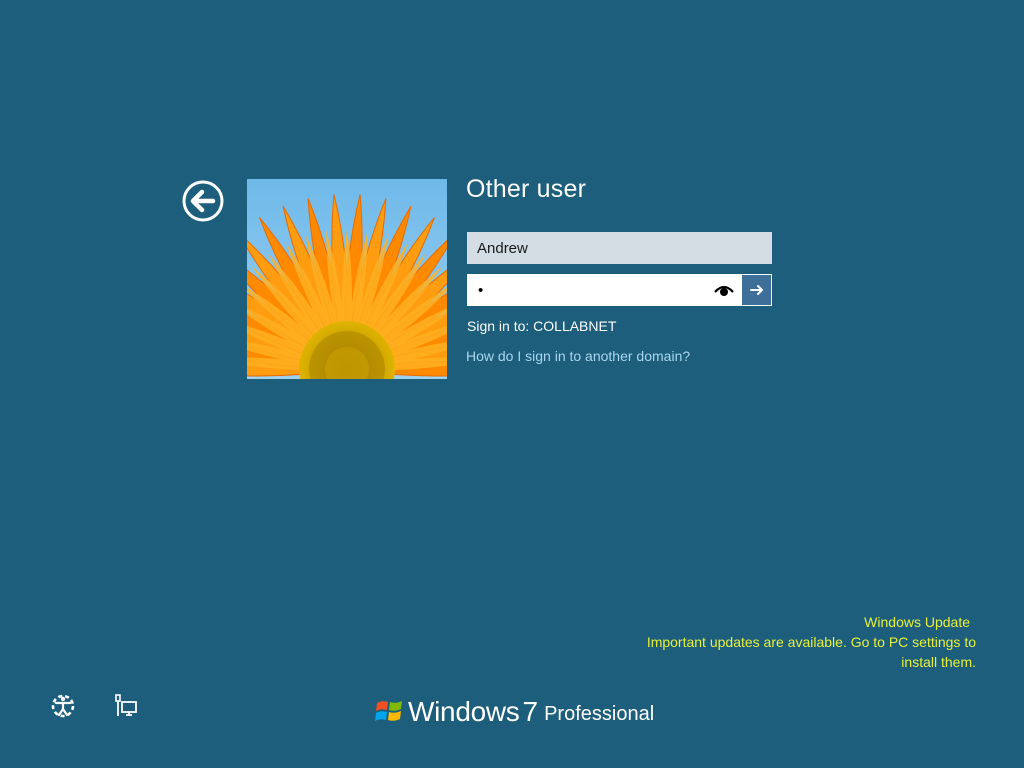  I want to click on username-field, so click(619, 248).